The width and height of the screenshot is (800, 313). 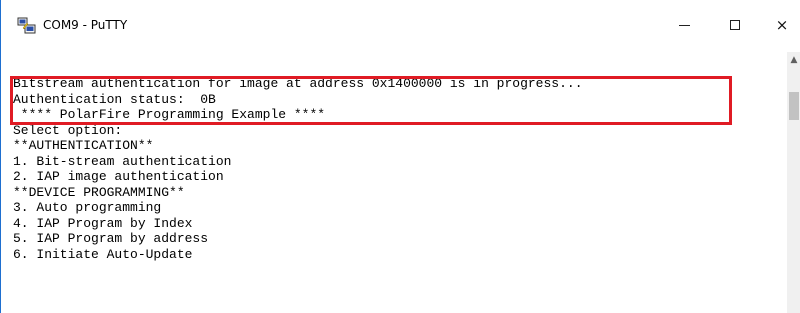 What do you see at coordinates (27, 26) in the screenshot?
I see `putty-icon` at bounding box center [27, 26].